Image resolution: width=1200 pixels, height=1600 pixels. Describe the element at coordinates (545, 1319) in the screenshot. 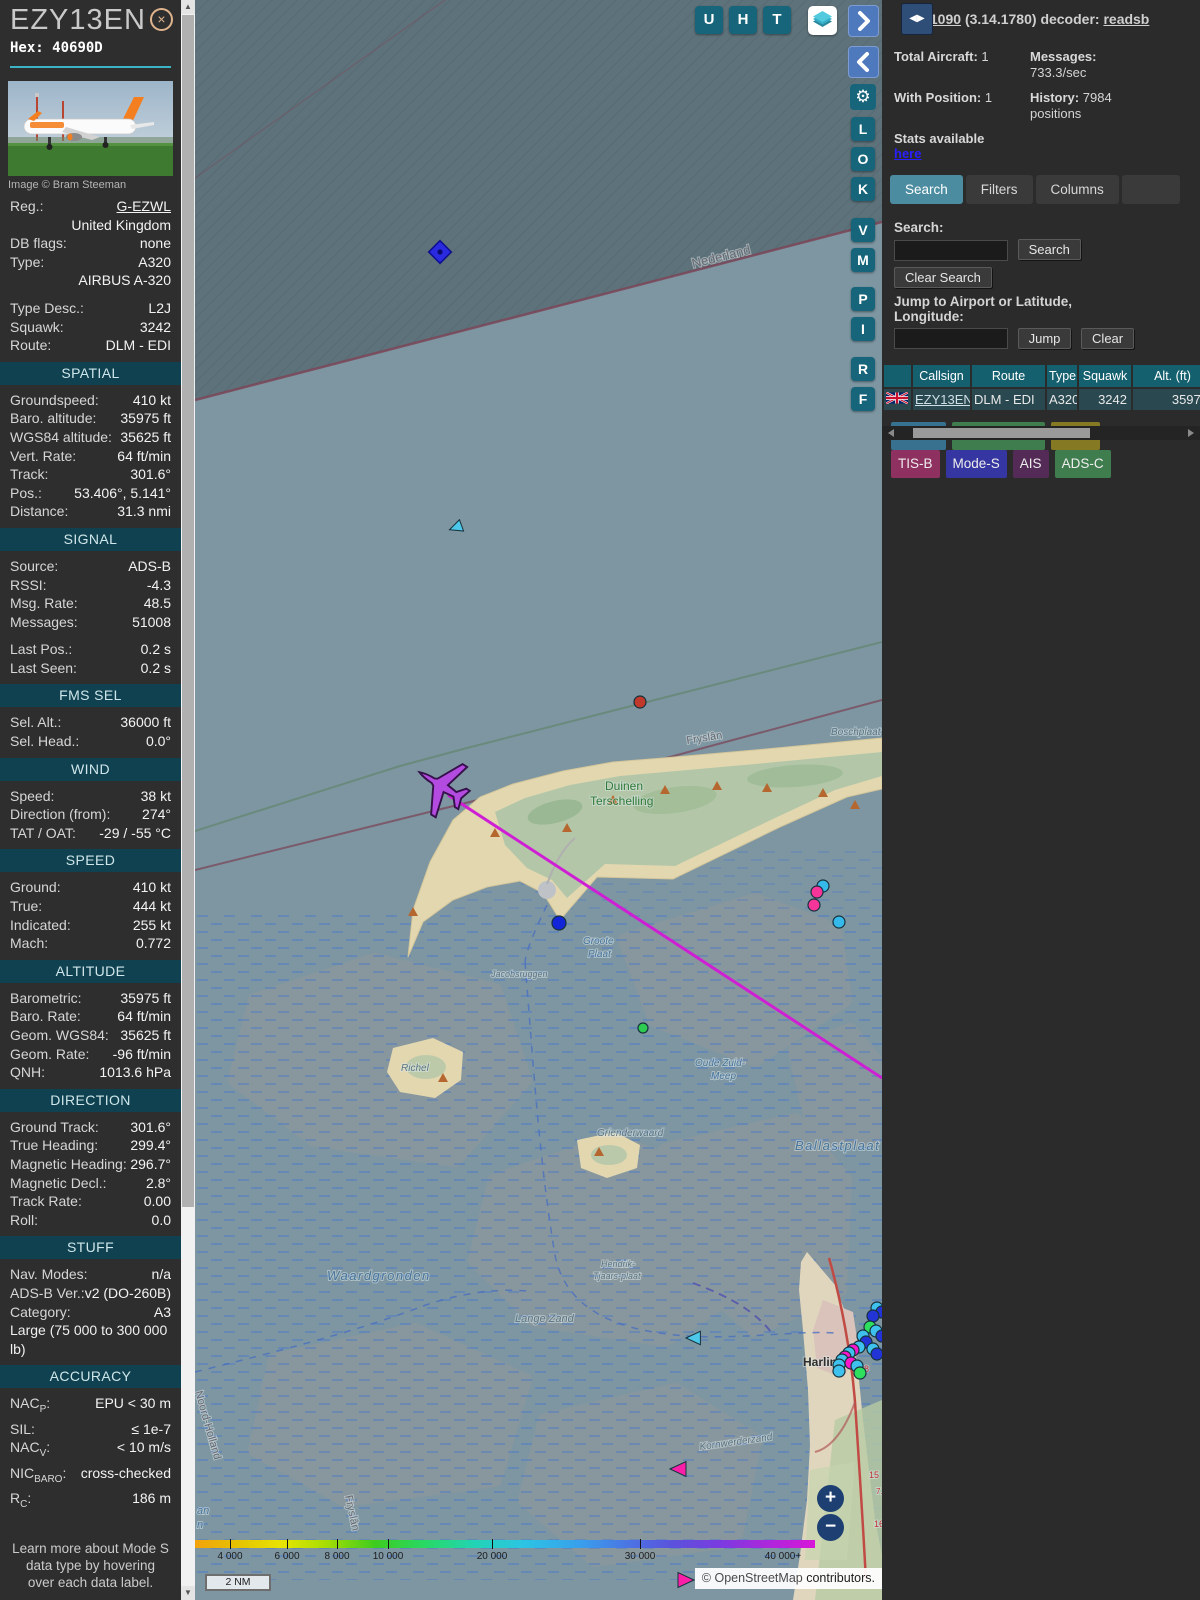

I see `map-label: Lange Zand` at that location.